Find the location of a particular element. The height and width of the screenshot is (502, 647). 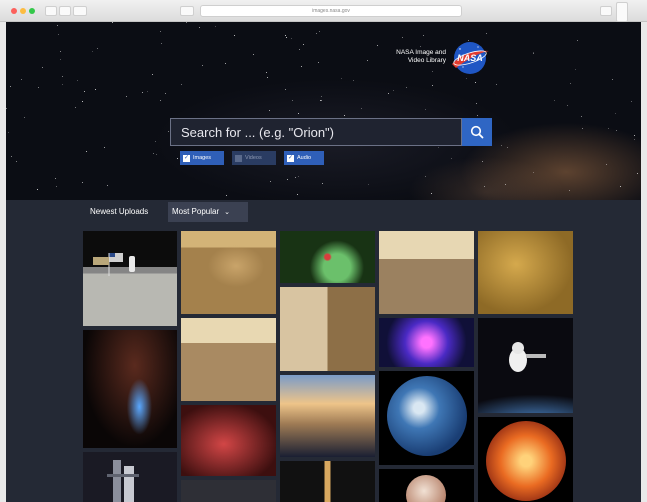

gallery-item-shuttle-launch is located at coordinates (130, 389).